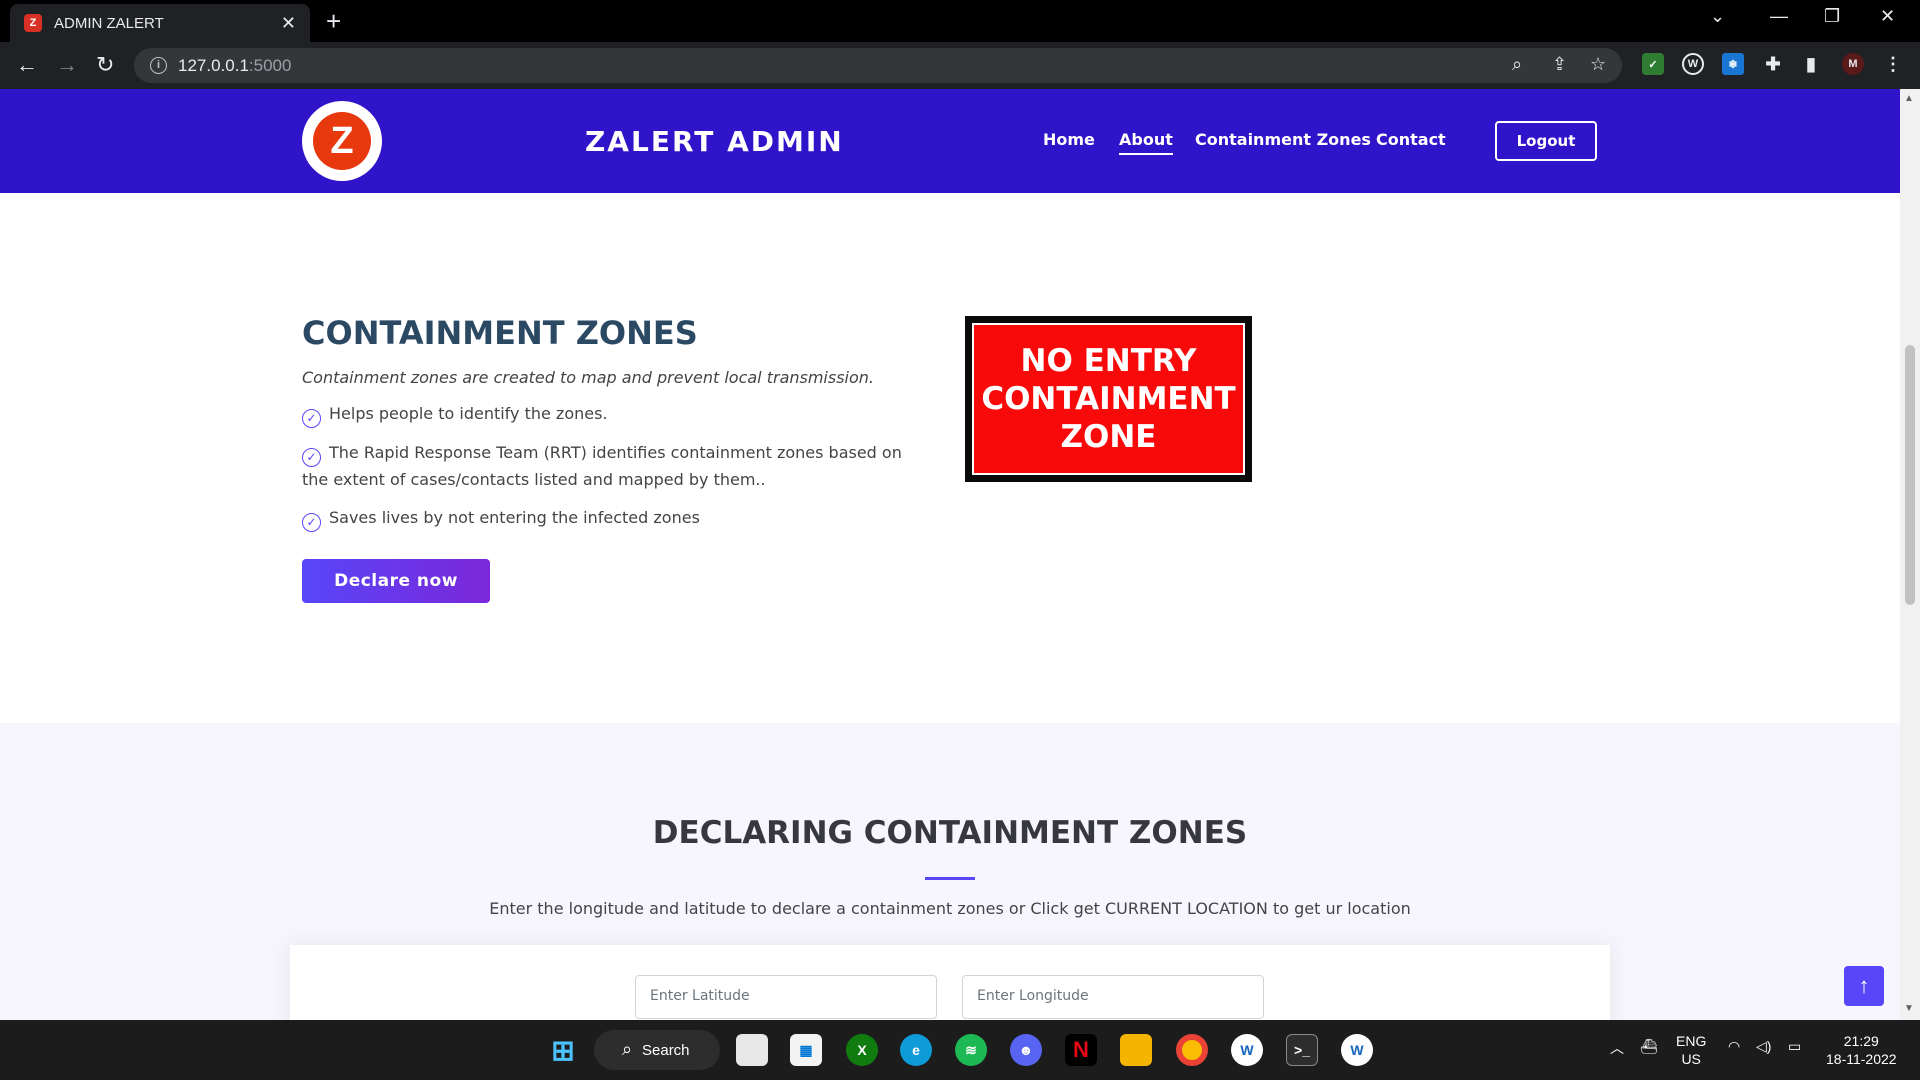 This screenshot has width=1920, height=1080. I want to click on nav-containment-zones: Containment Zones, so click(1283, 139).